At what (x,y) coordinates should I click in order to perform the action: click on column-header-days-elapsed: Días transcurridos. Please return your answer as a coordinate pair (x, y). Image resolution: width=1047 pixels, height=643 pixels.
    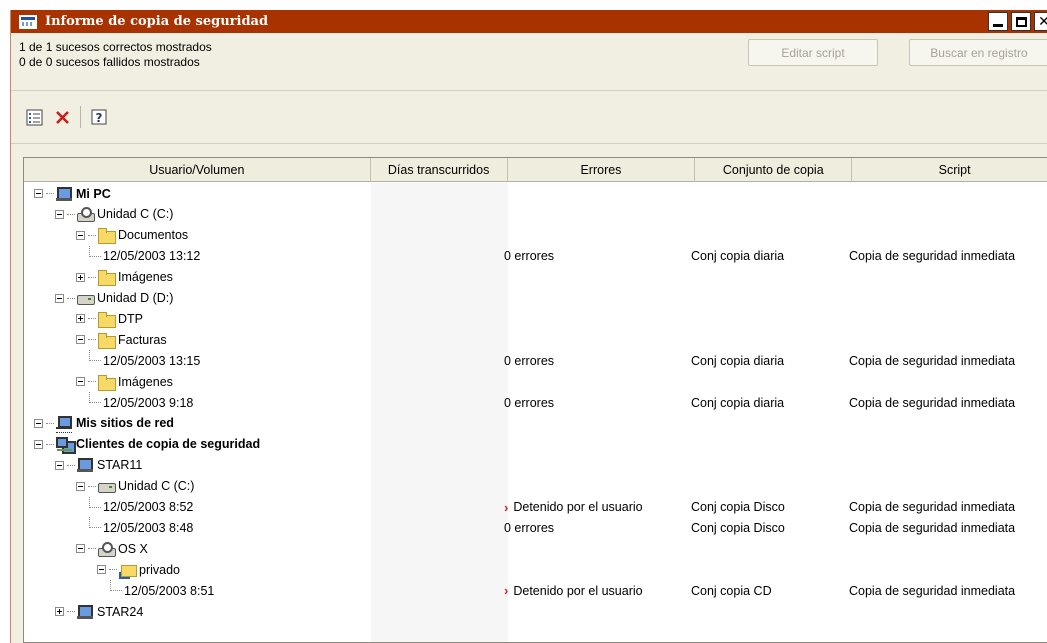
    Looking at the image, I should click on (439, 170).